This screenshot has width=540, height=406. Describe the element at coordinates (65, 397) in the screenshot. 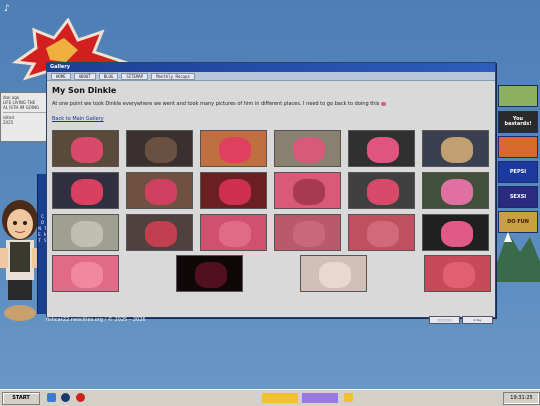

I see `steam-icon` at that location.